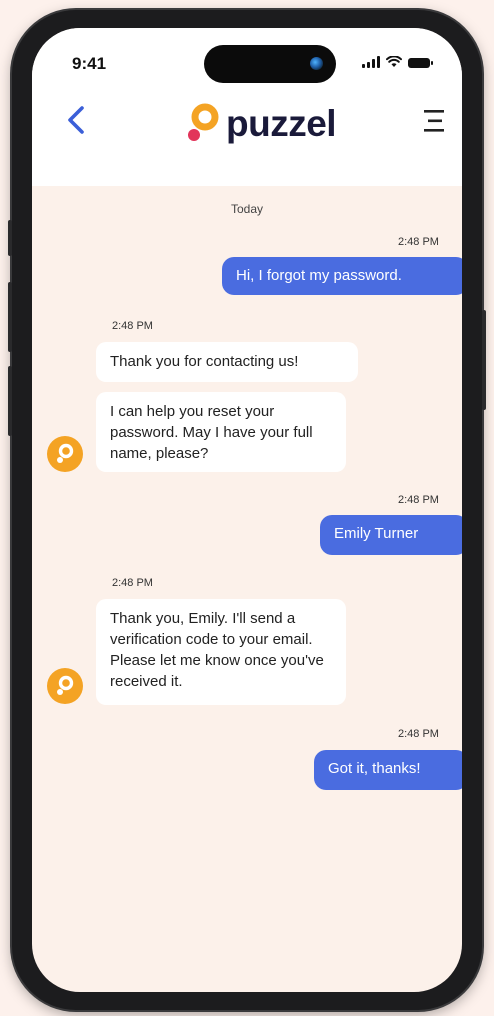 The width and height of the screenshot is (494, 1016). Describe the element at coordinates (77, 120) in the screenshot. I see `chevron-left-icon` at that location.